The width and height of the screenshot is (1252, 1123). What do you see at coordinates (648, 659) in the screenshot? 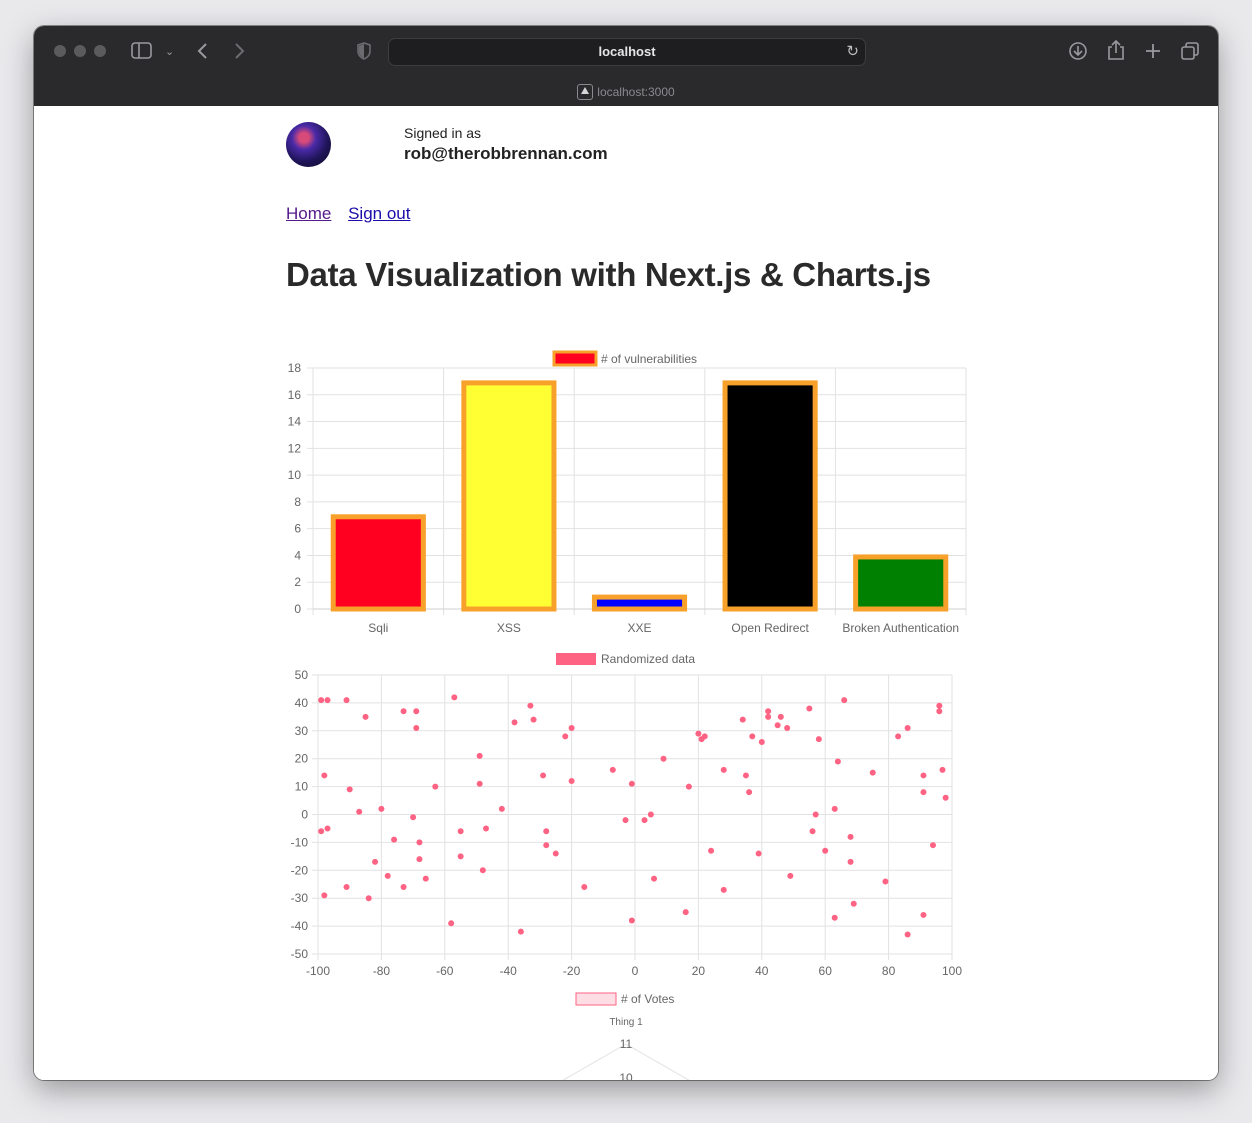
I see `legend-label: Randomized data` at bounding box center [648, 659].